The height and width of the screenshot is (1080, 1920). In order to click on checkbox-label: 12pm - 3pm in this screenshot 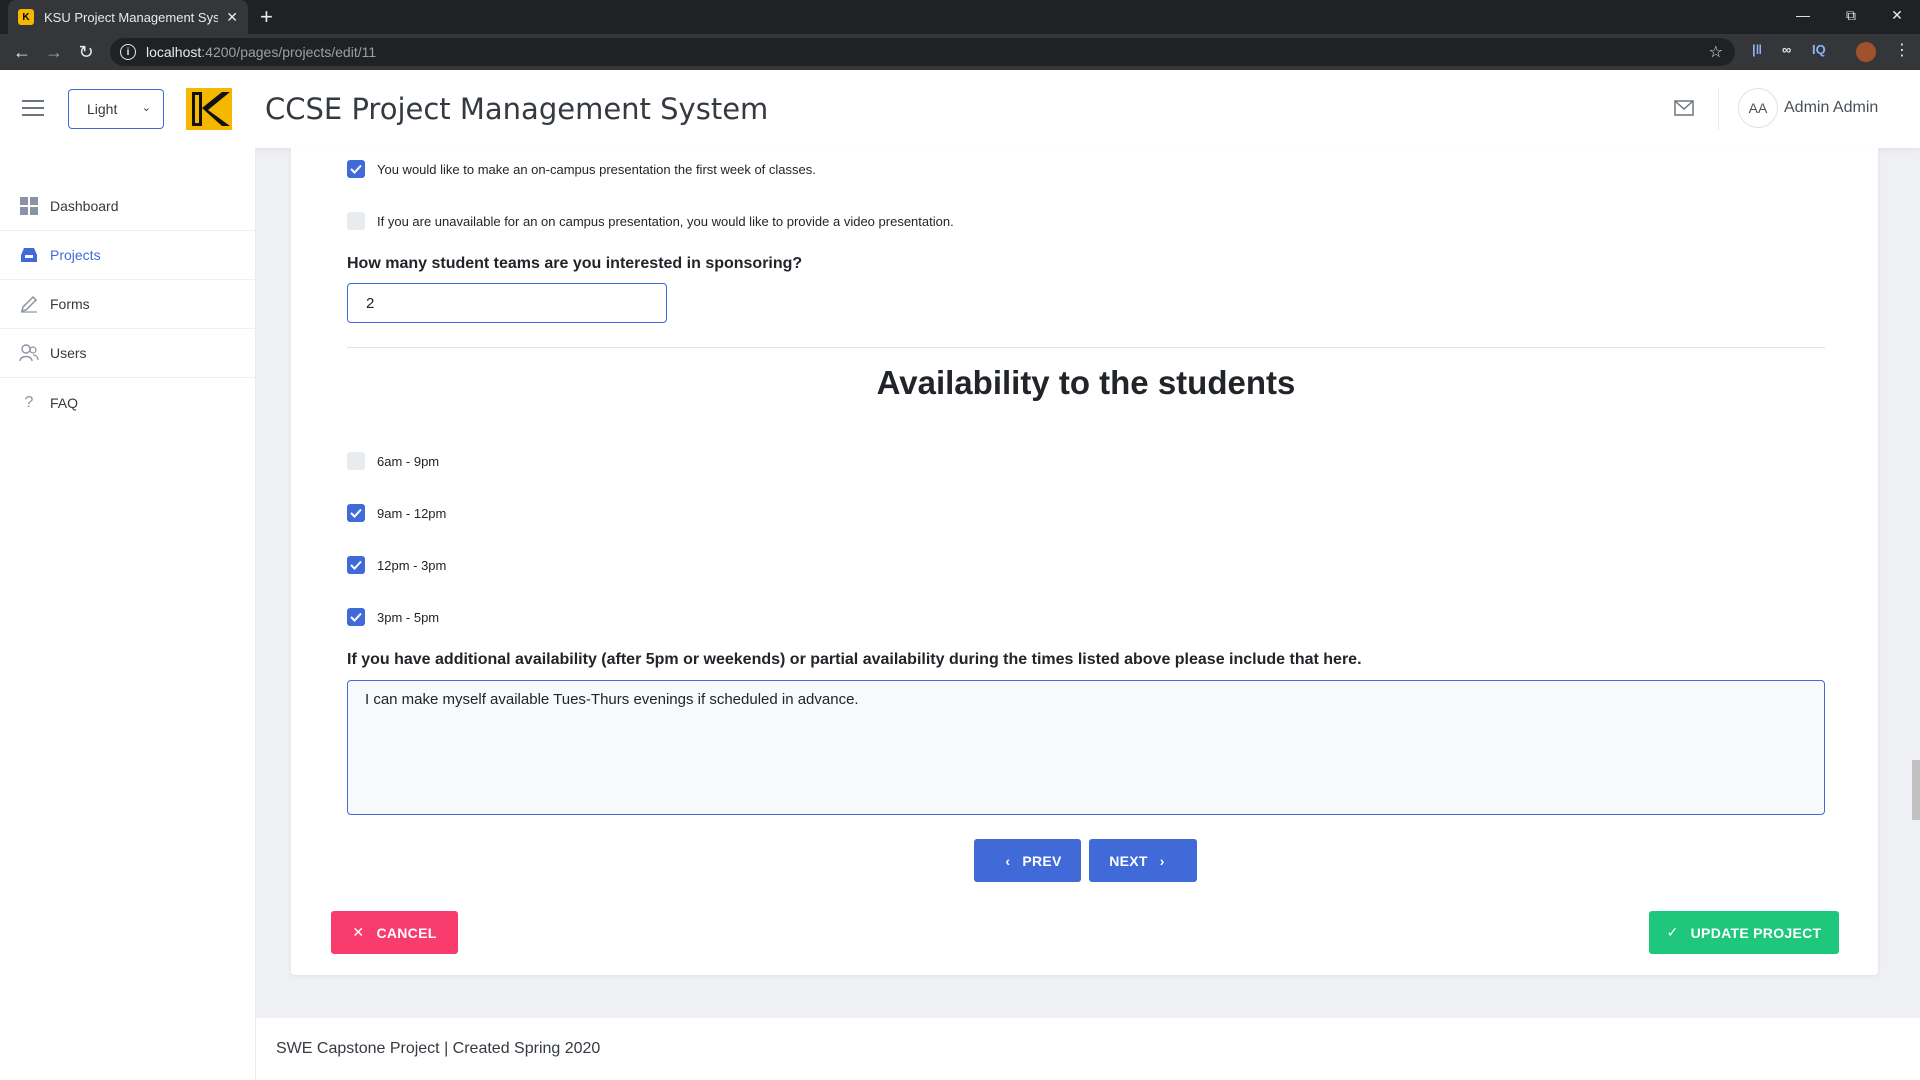, I will do `click(412, 565)`.